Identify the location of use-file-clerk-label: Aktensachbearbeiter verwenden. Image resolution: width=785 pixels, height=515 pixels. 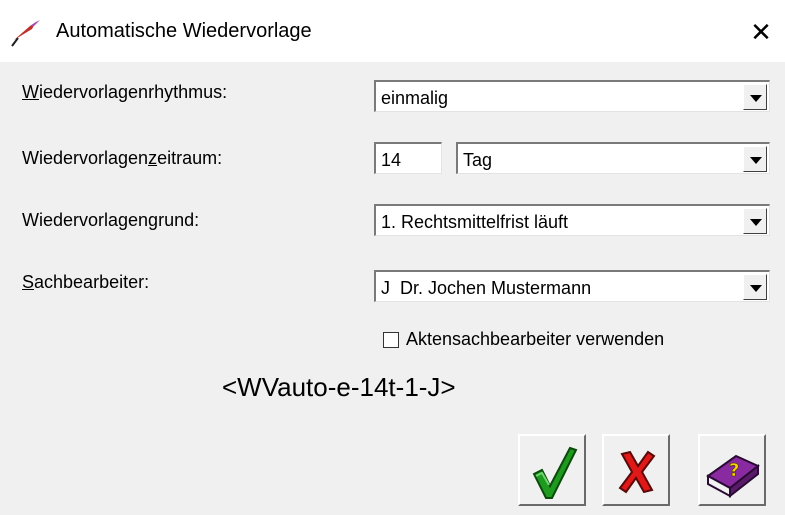
(535, 339).